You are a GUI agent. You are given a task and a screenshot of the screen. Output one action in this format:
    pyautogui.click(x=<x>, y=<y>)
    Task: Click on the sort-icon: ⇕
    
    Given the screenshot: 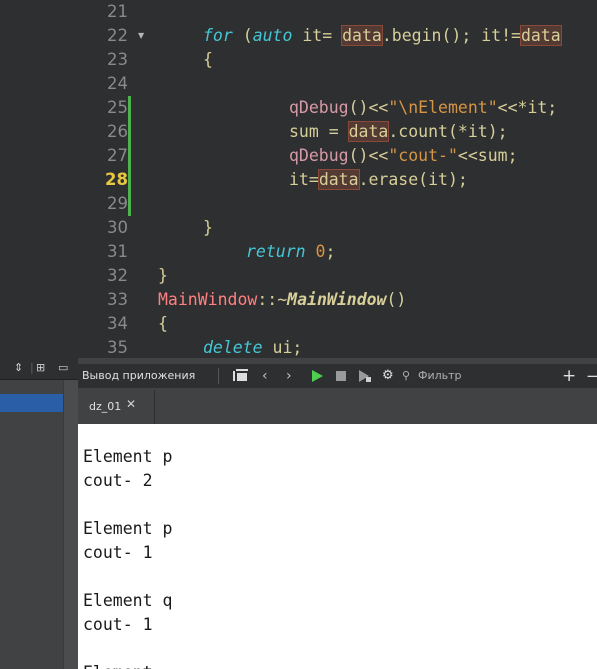 What is the action you would take?
    pyautogui.click(x=18, y=367)
    